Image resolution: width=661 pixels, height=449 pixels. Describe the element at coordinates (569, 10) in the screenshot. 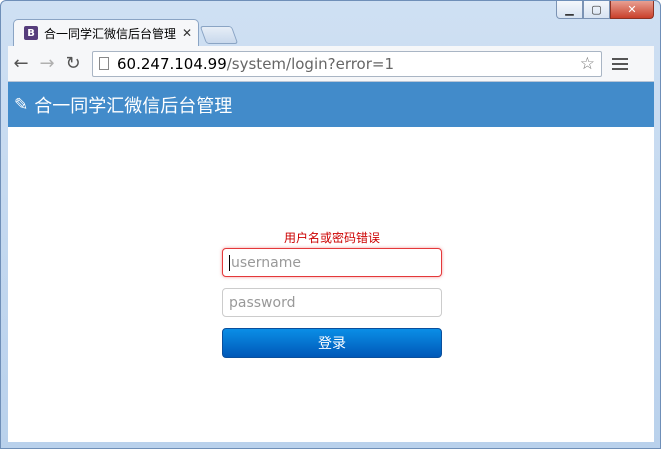

I see `minimize-icon: ▁` at that location.